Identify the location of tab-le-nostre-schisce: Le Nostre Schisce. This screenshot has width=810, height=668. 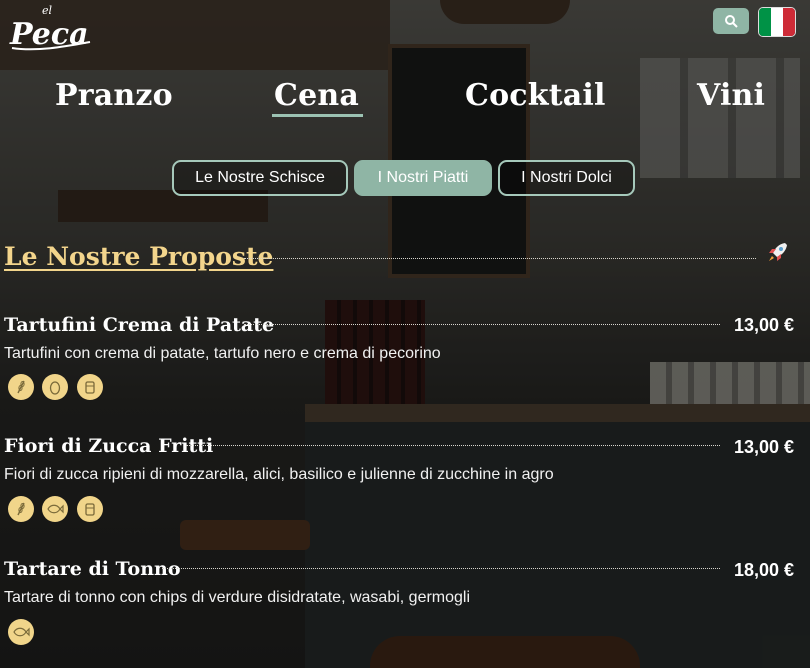
(260, 178).